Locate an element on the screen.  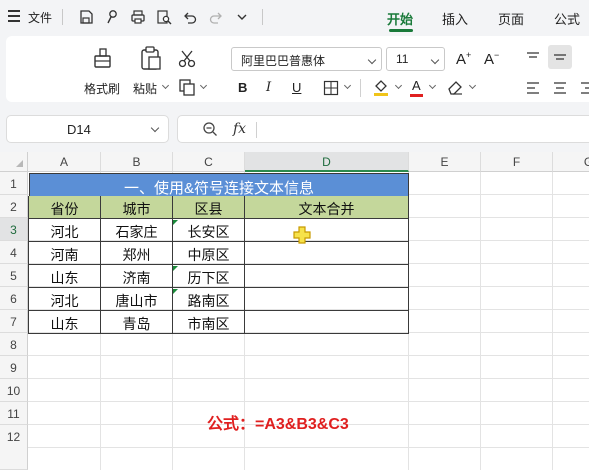
row-header-1: 1 is located at coordinates (14, 183).